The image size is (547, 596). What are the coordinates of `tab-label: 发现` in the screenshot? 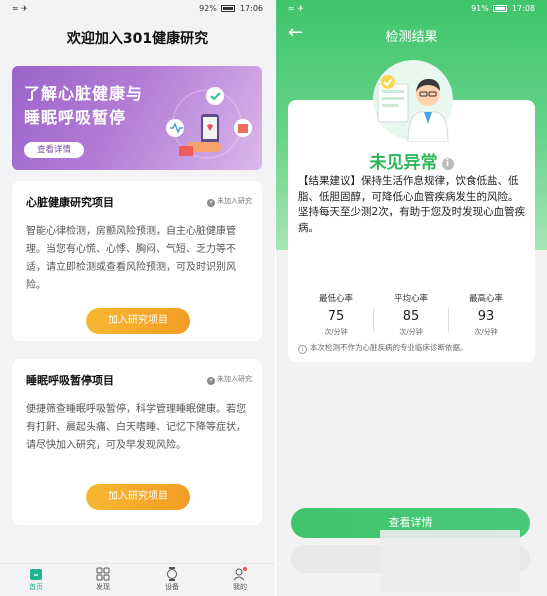 It's located at (103, 587).